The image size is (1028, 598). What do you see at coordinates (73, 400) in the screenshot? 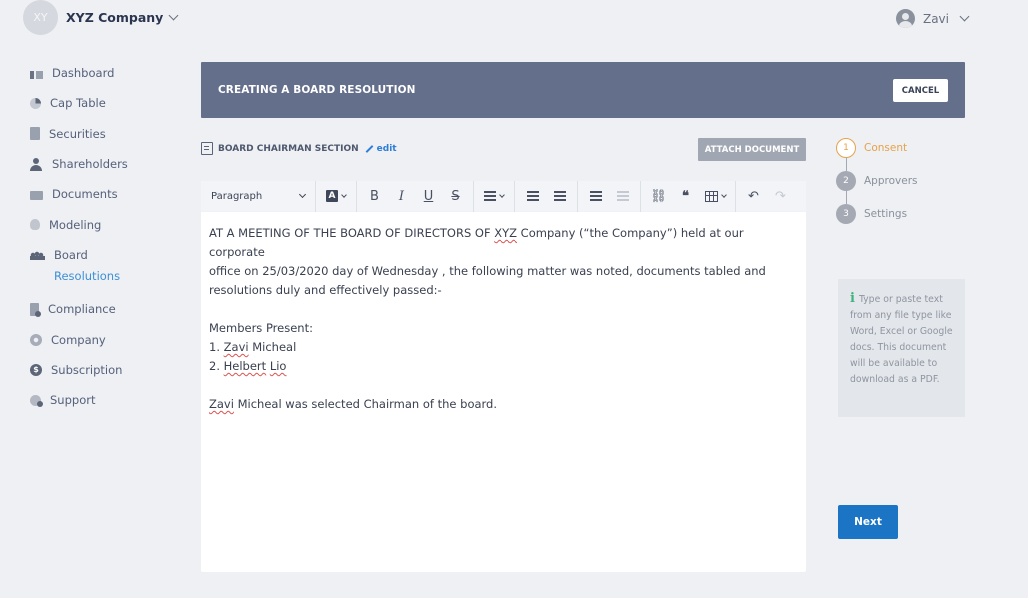
I see `sidebar-item-label: Support` at bounding box center [73, 400].